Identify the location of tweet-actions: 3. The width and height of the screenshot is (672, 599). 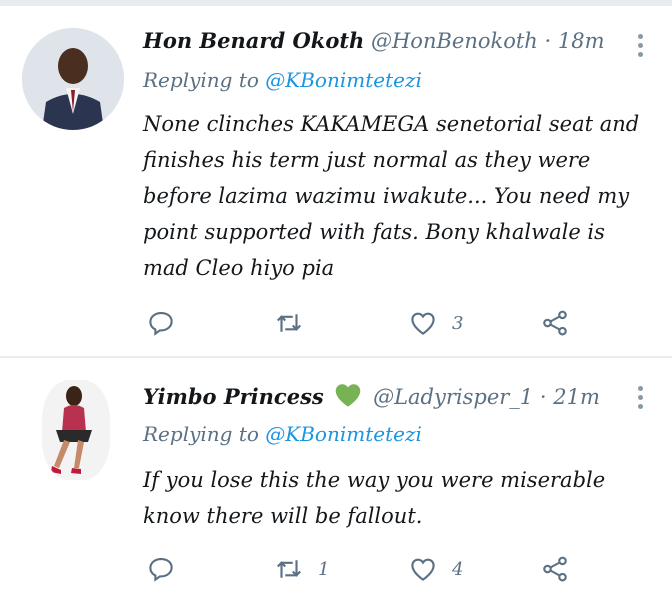
(361, 324).